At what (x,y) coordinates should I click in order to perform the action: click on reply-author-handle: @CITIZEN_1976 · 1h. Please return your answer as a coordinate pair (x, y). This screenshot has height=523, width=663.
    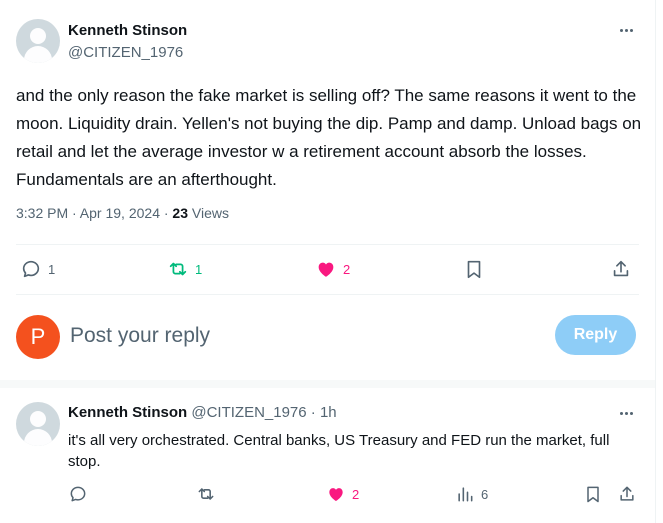
    Looking at the image, I should click on (263, 412).